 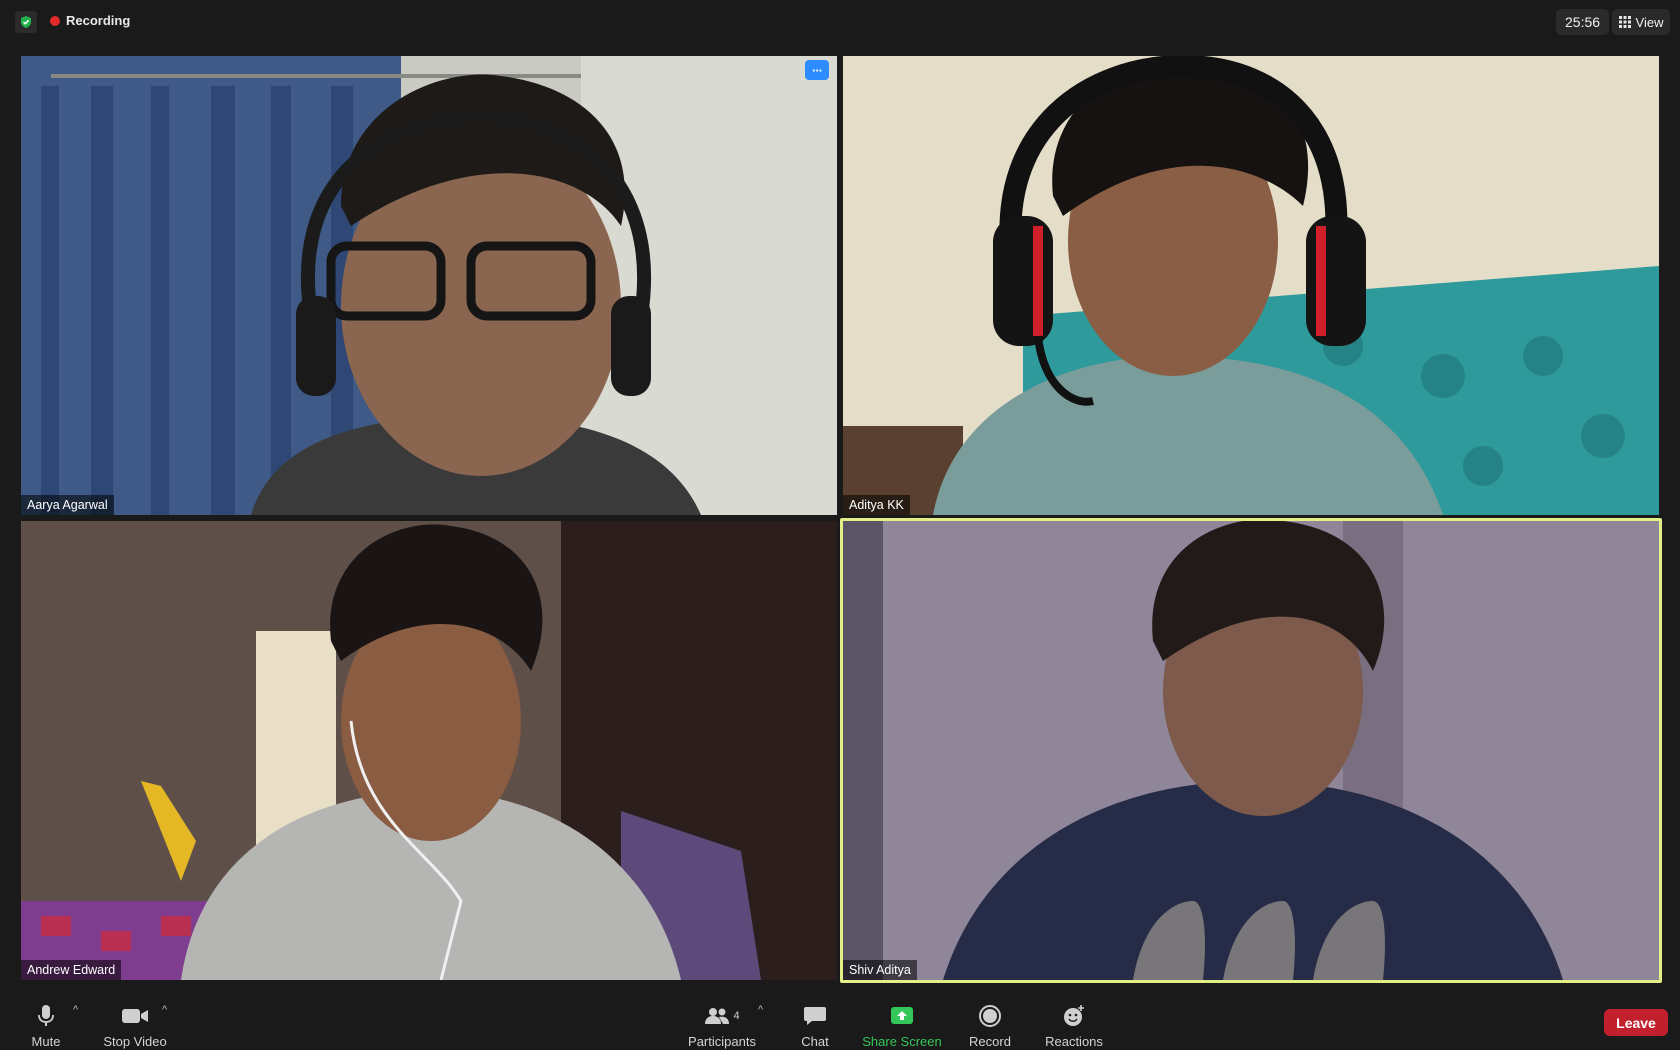 I want to click on mute-button: Mute, so click(x=46, y=1023).